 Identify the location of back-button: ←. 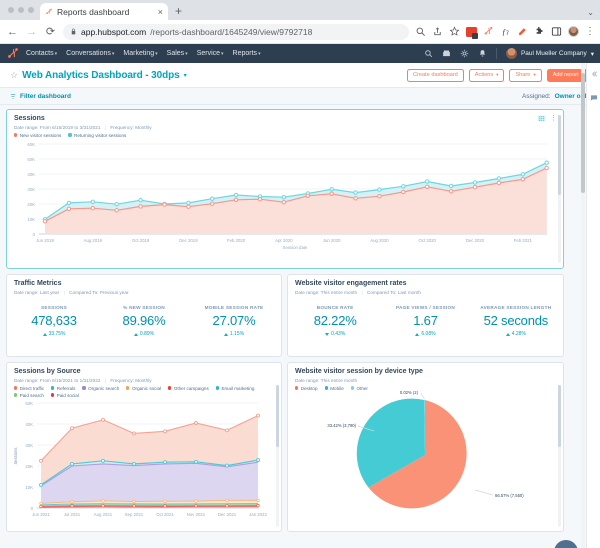
(12, 32).